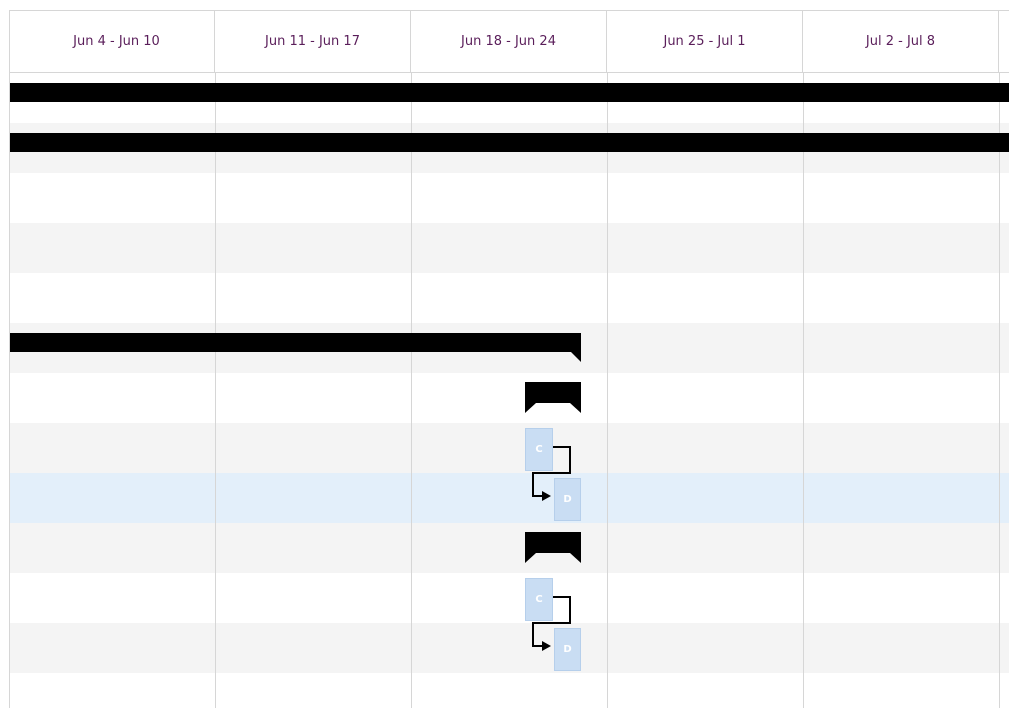 This screenshot has height=708, width=1018. I want to click on week-label: Jul 2 - Jul 8, so click(900, 41).